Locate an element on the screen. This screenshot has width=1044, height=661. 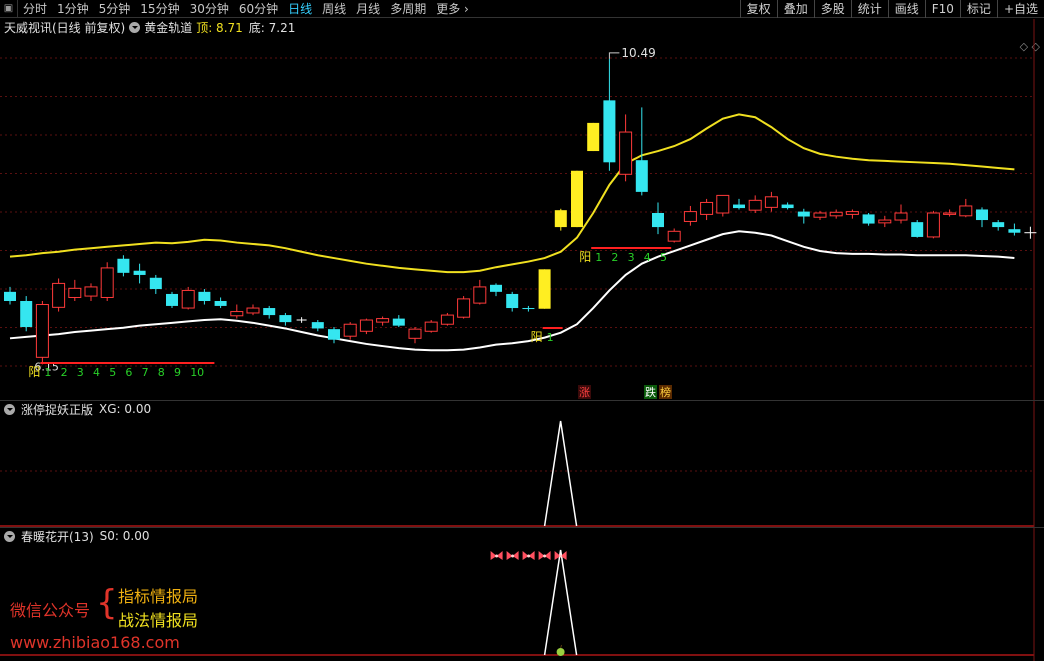
s0-dropdown-icon is located at coordinates (9, 536).